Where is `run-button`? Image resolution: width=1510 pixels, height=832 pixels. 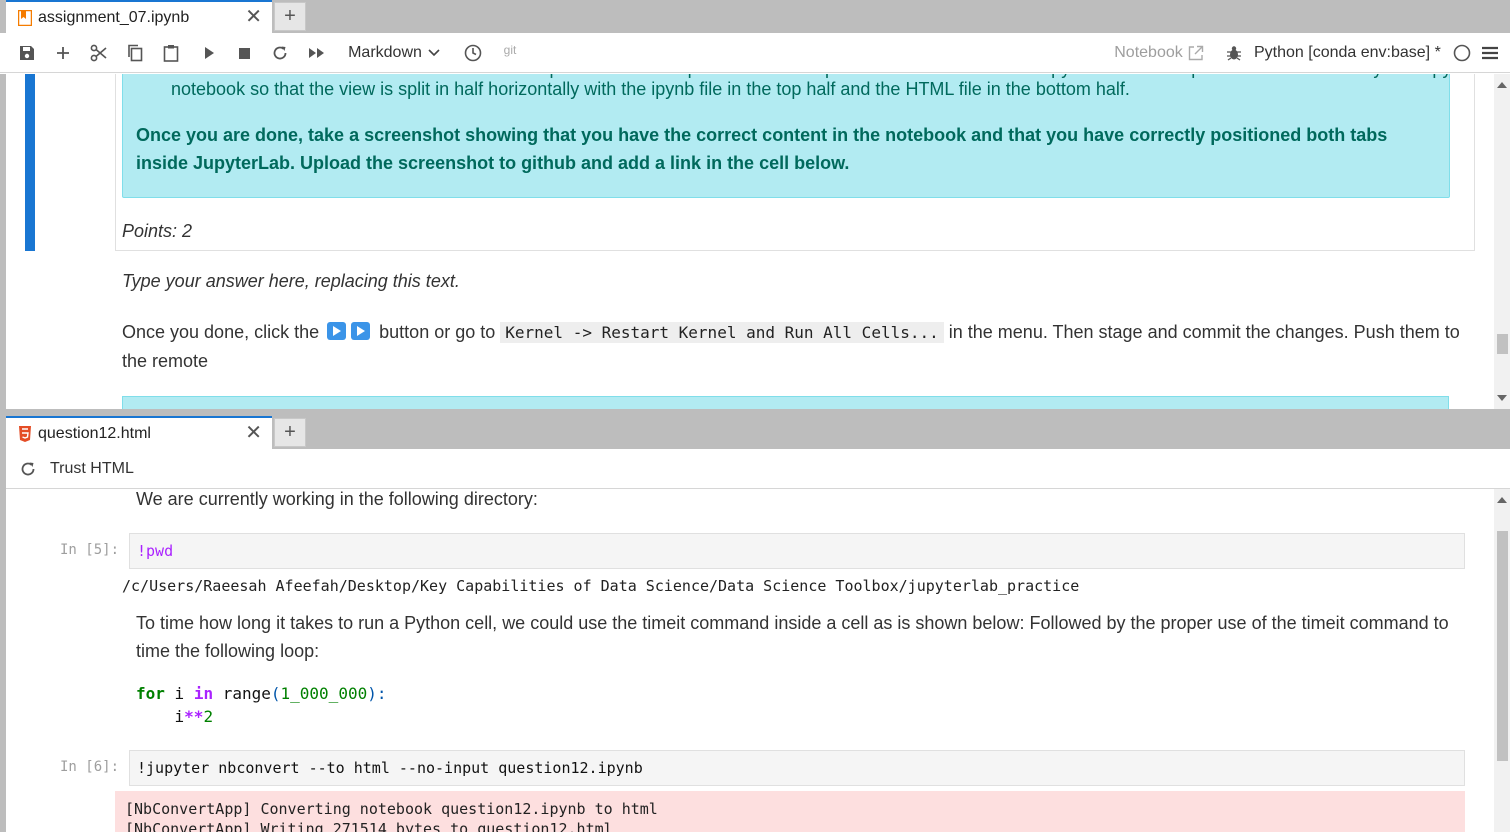 run-button is located at coordinates (209, 53).